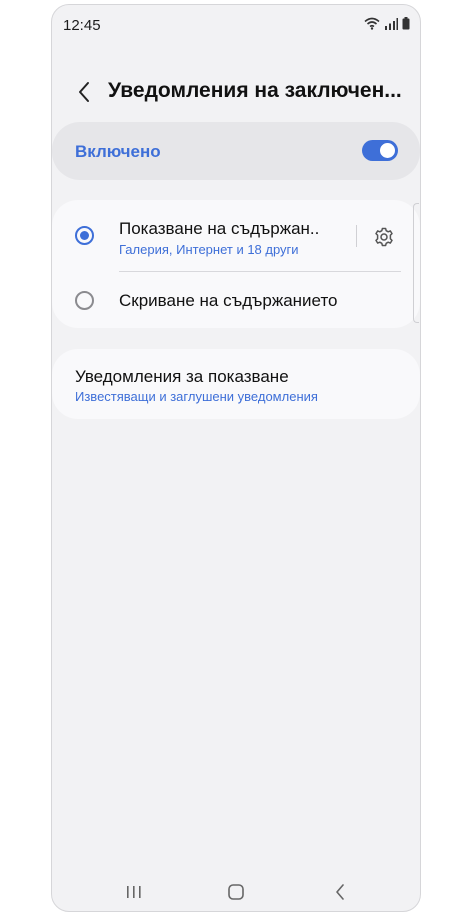 The height and width of the screenshot is (915, 470). I want to click on chevron-left-icon, so click(84, 92).